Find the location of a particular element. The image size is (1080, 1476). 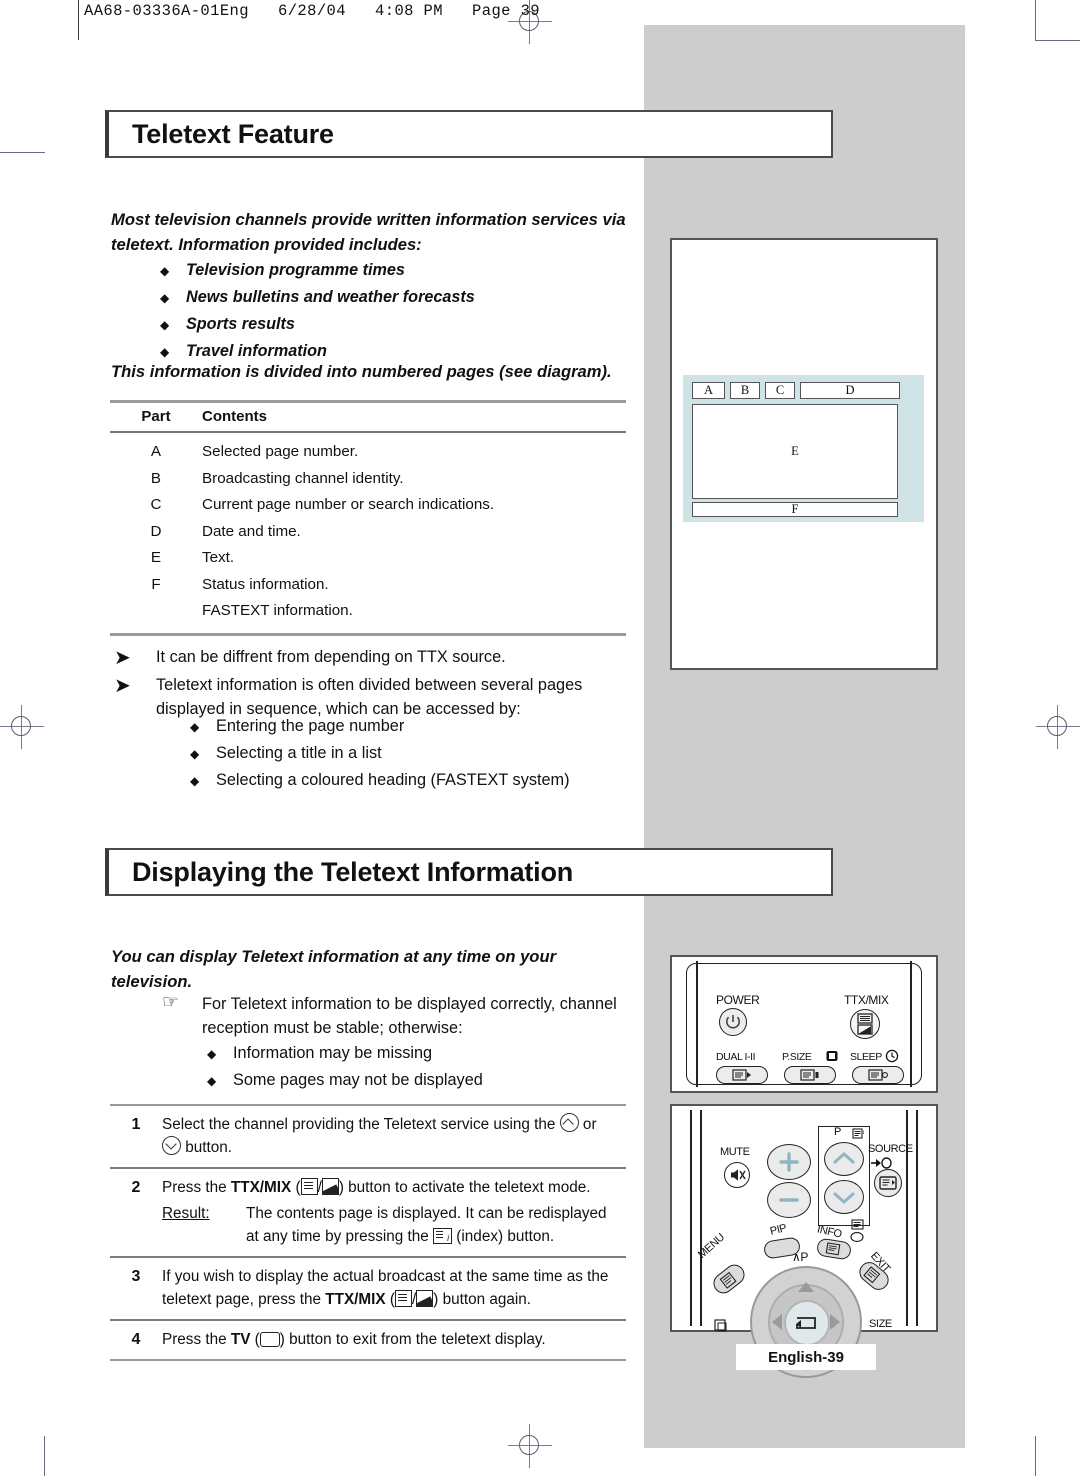

pip-label: PIP is located at coordinates (778, 1230).